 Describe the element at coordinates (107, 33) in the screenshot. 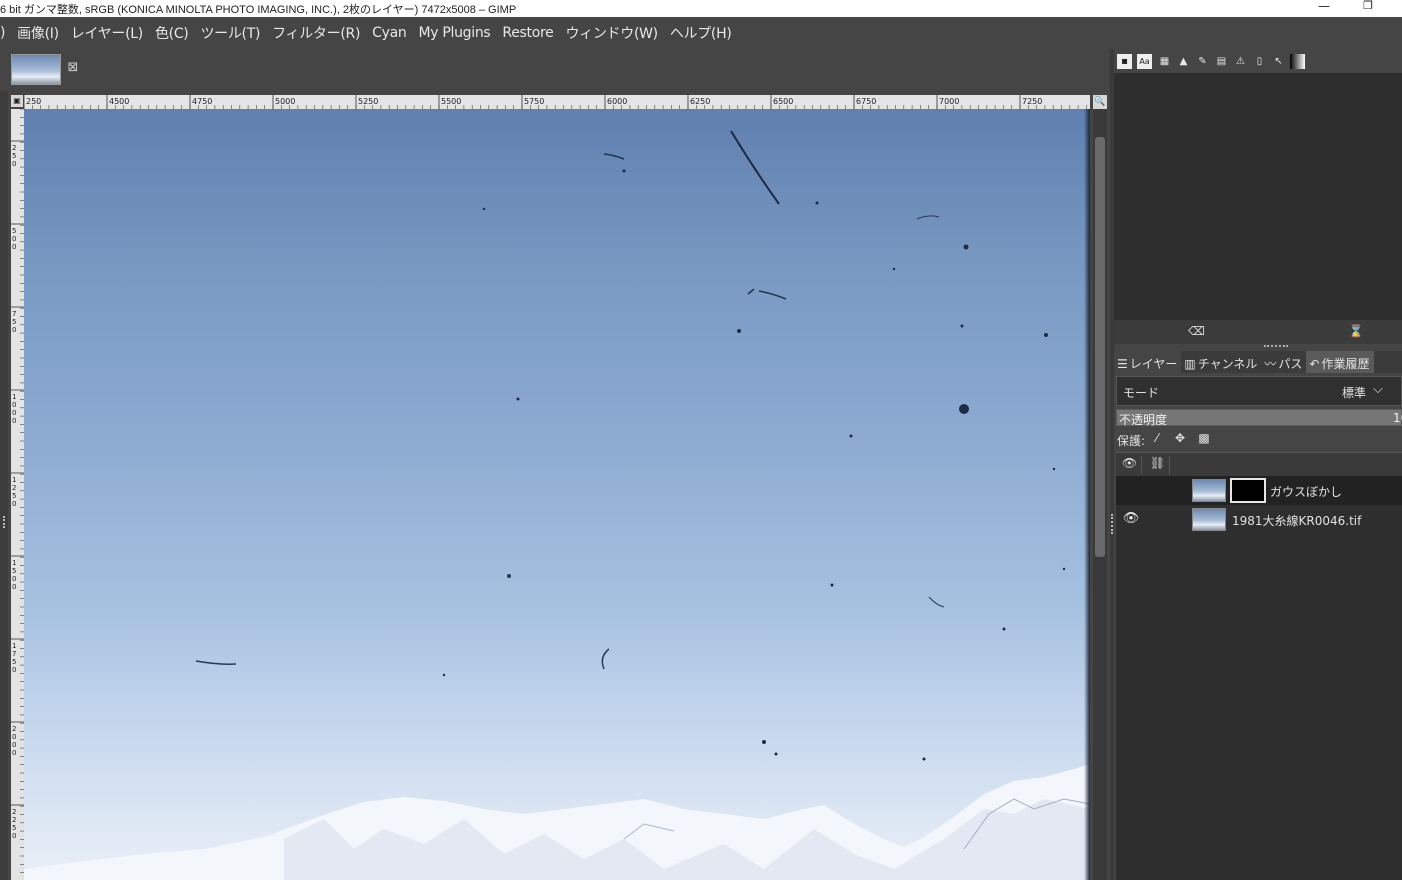

I see `menu-layer: レイヤー(L)` at that location.